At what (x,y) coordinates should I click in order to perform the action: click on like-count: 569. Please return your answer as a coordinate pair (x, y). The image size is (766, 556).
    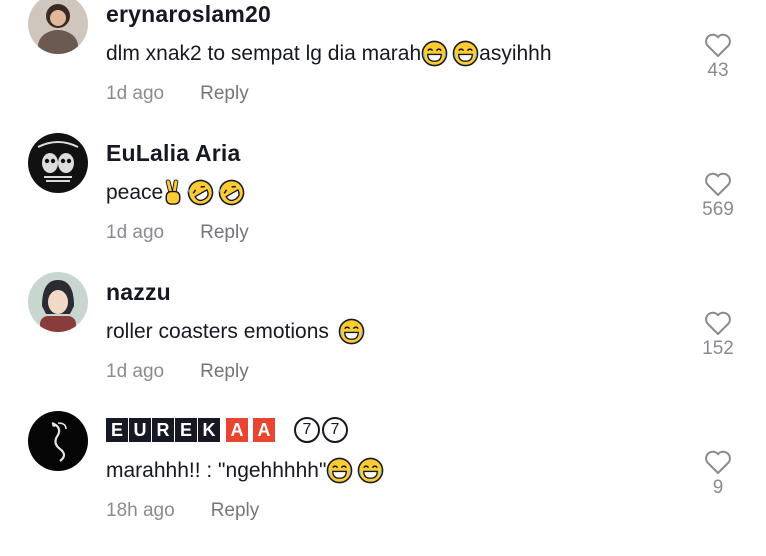
    Looking at the image, I should click on (718, 209).